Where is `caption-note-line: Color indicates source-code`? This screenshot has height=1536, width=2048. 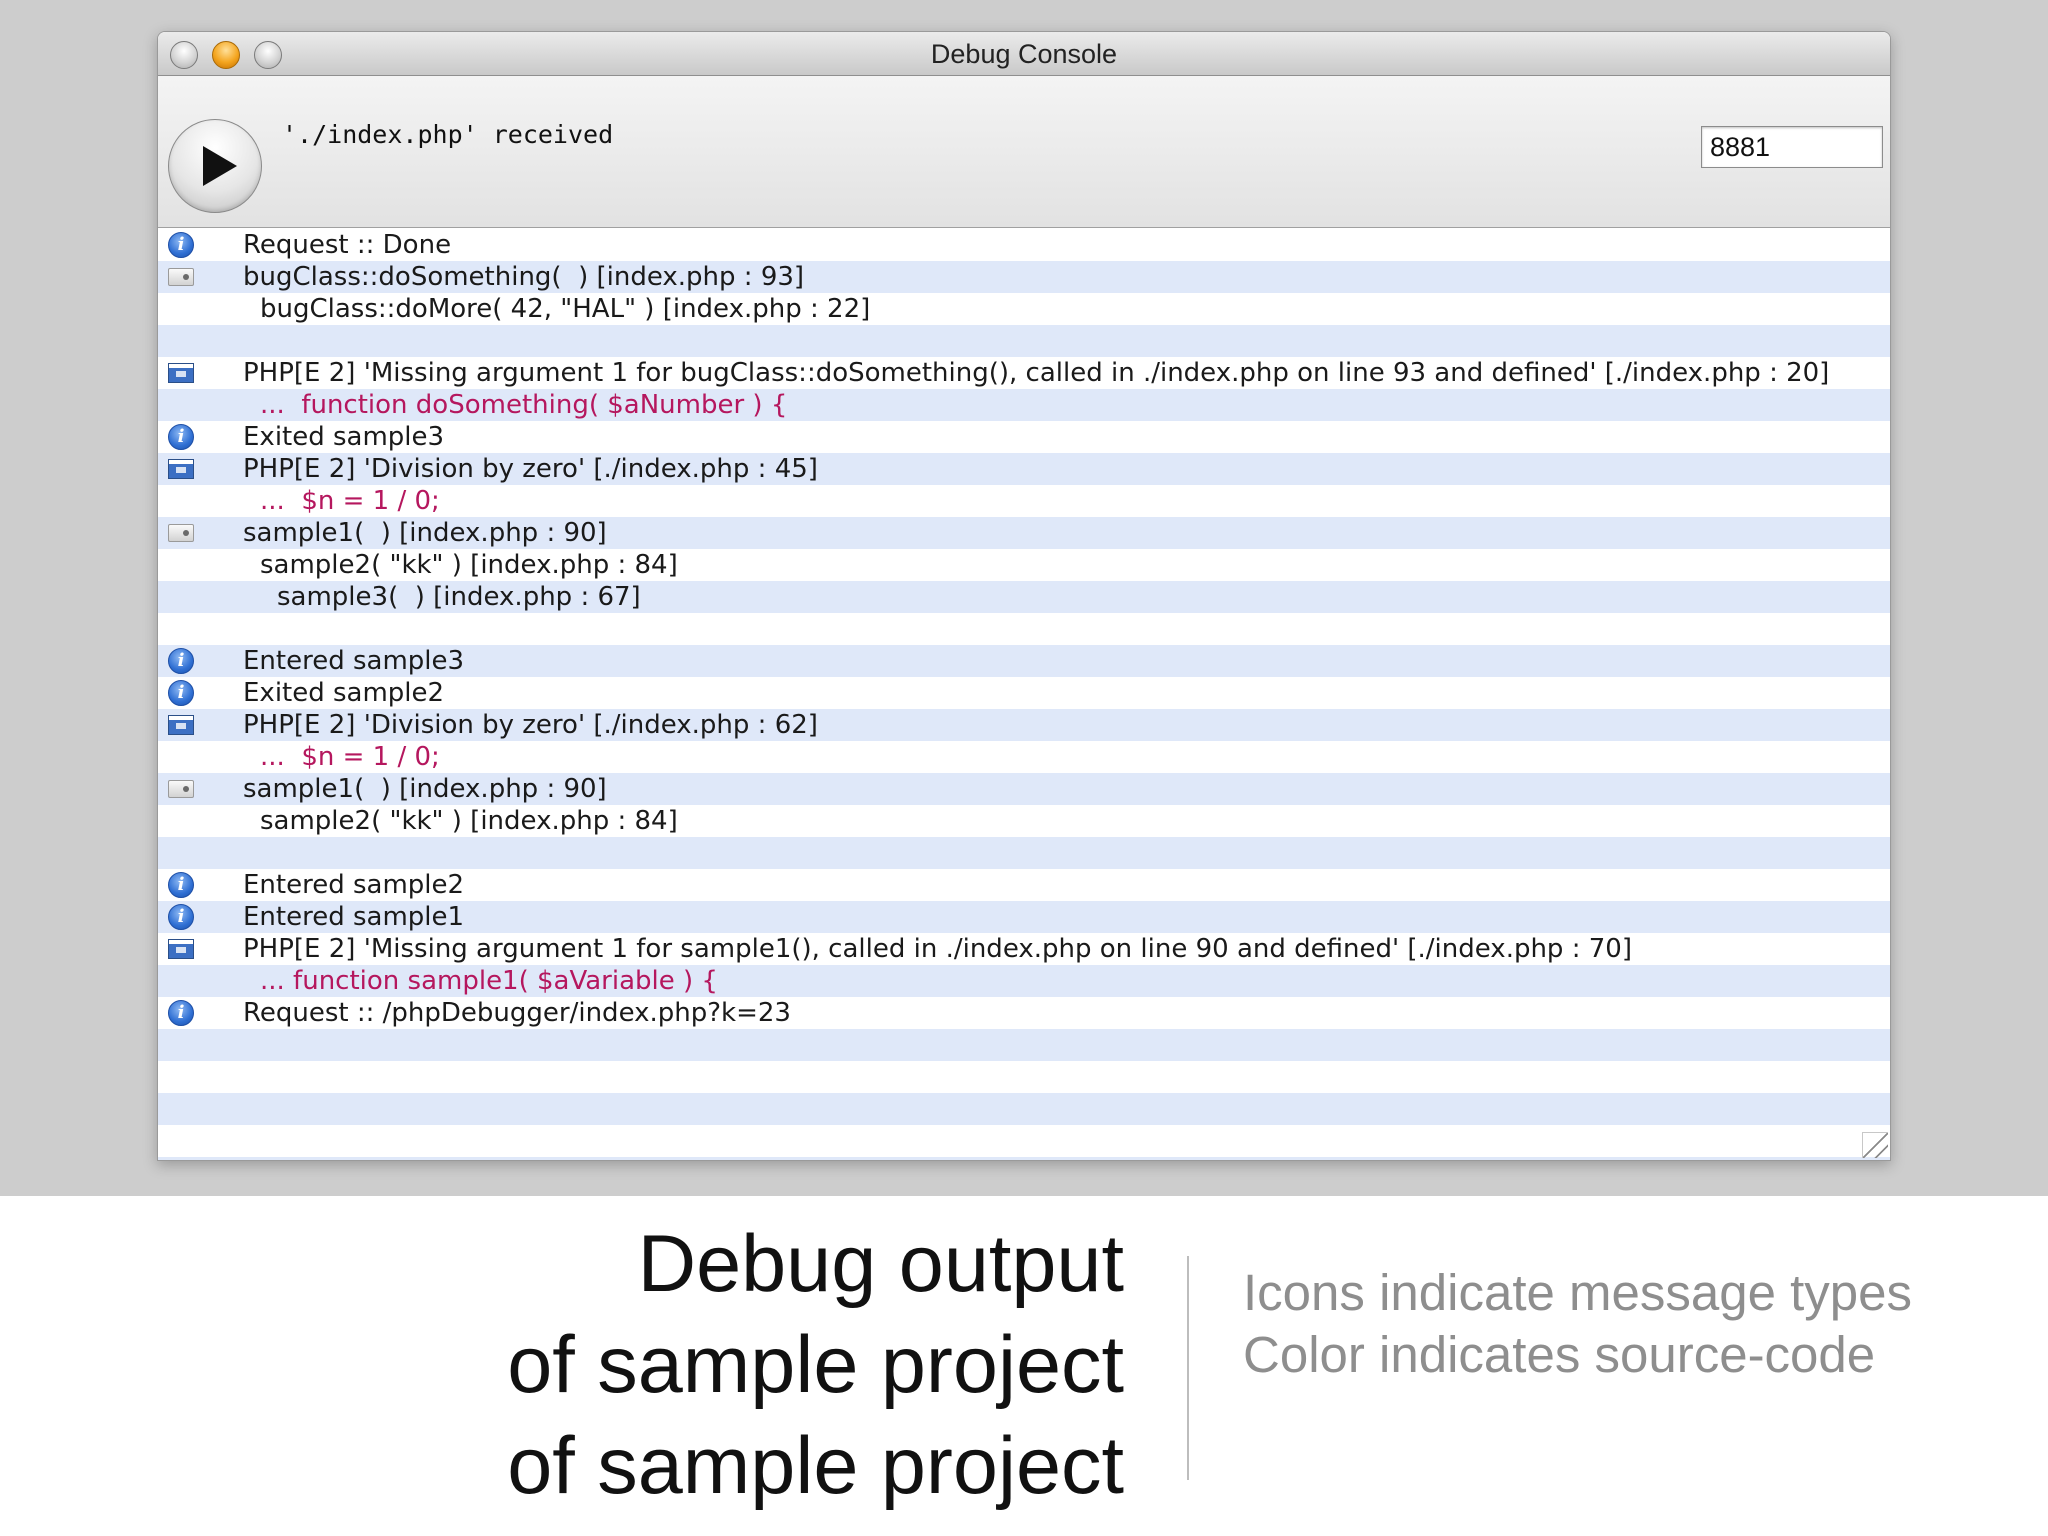 caption-note-line: Color indicates source-code is located at coordinates (1559, 1354).